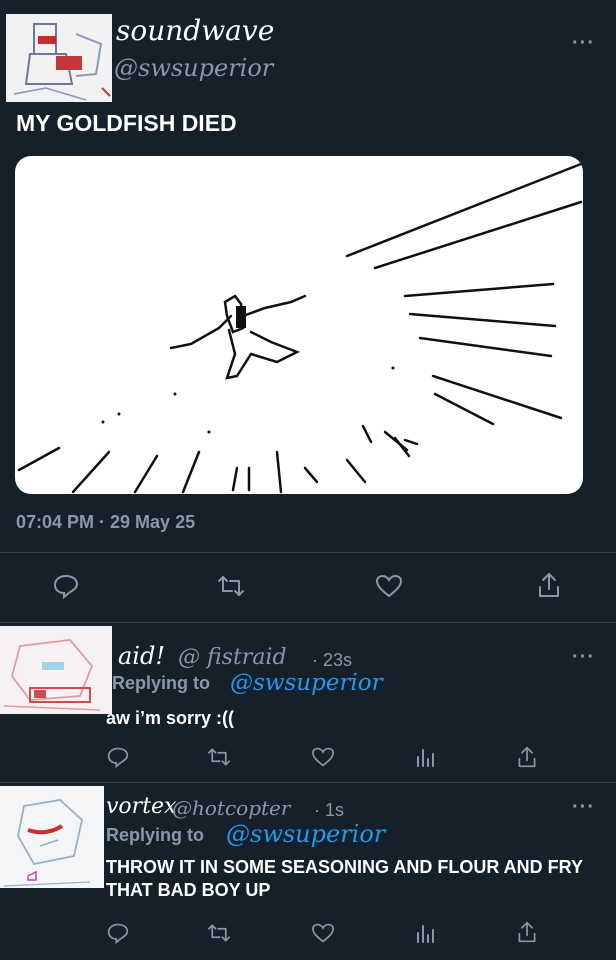  What do you see at coordinates (195, 30) in the screenshot?
I see `main-tweet-display-name: soundwave` at bounding box center [195, 30].